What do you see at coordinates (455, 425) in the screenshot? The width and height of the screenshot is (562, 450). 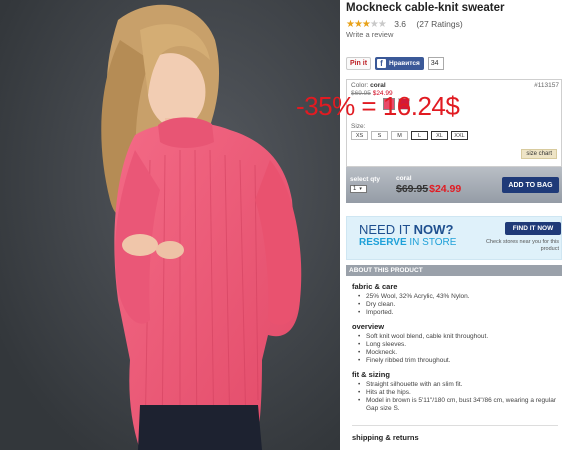 I see `divider` at bounding box center [455, 425].